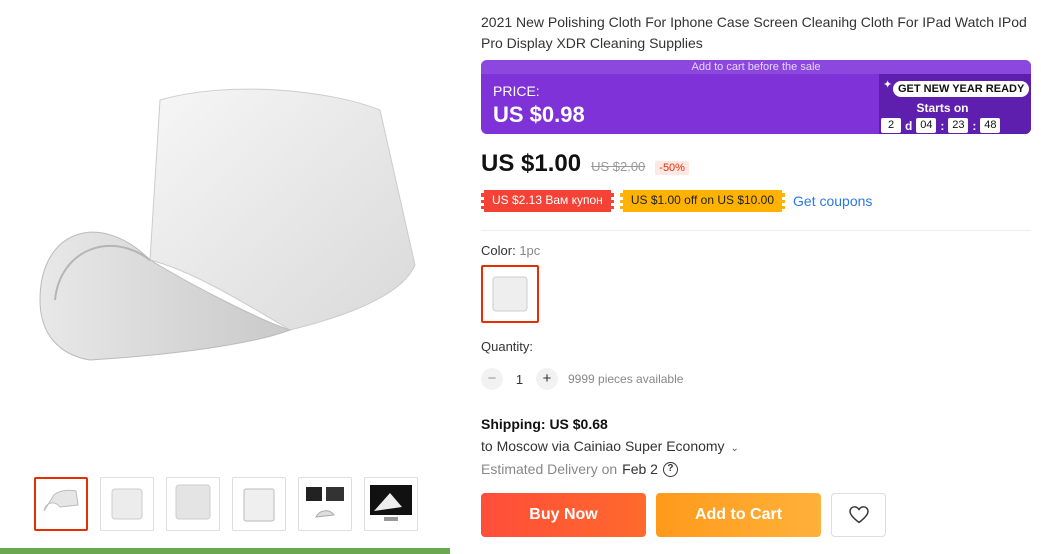  I want to click on estimated-delivery-date: Feb 2, so click(640, 469).